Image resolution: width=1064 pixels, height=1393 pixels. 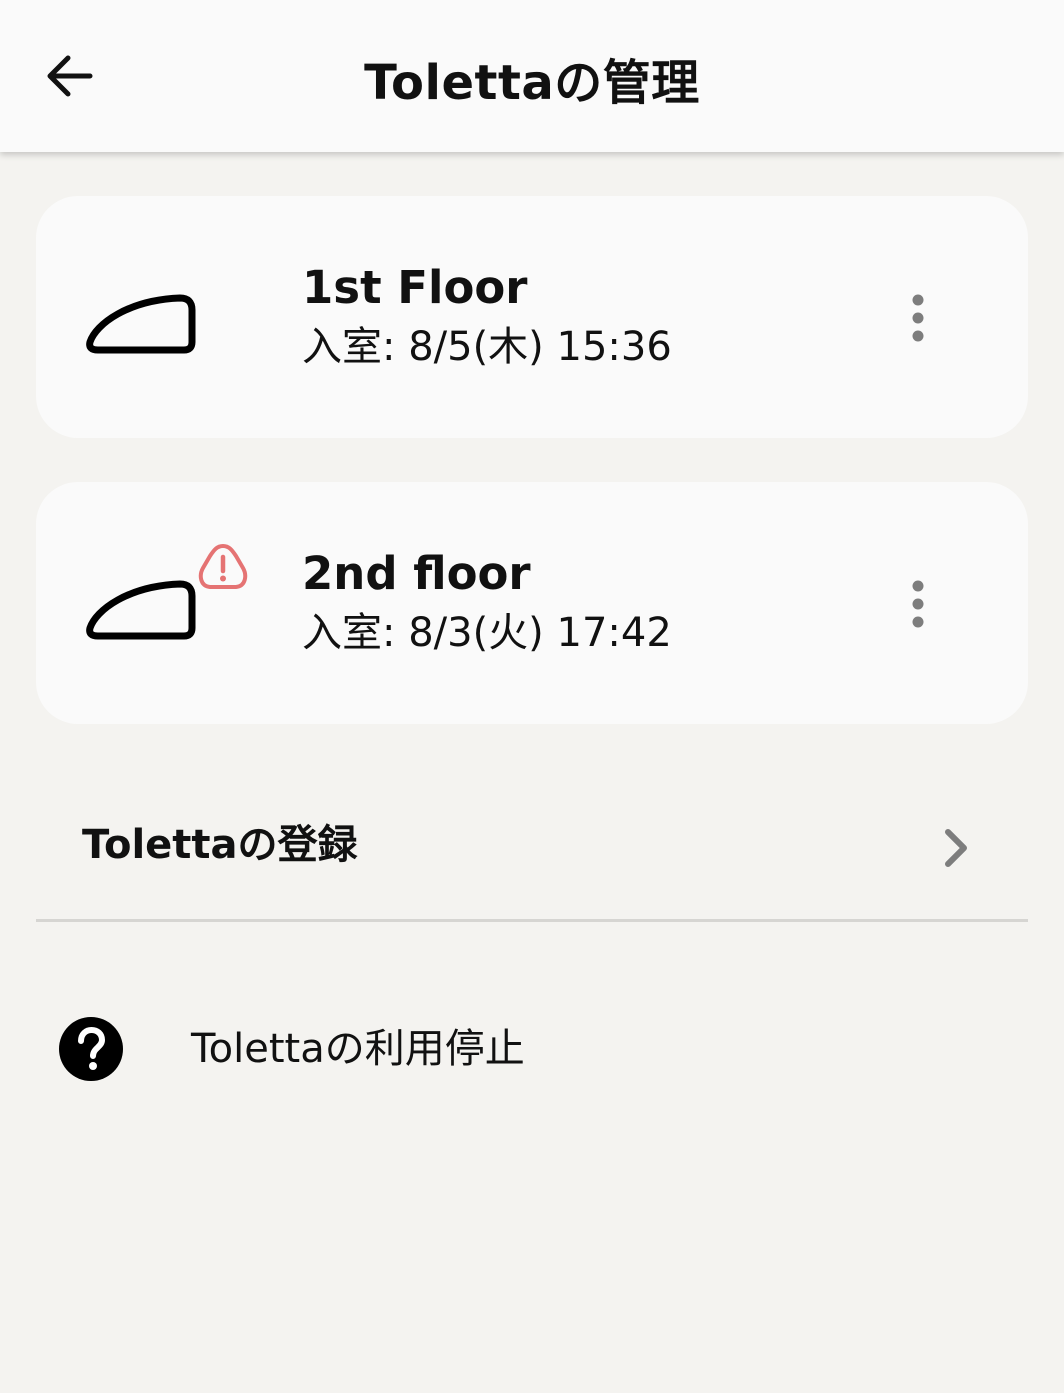 I want to click on device-entry-time: 入室: 8/5(木) 15:36, so click(x=487, y=347).